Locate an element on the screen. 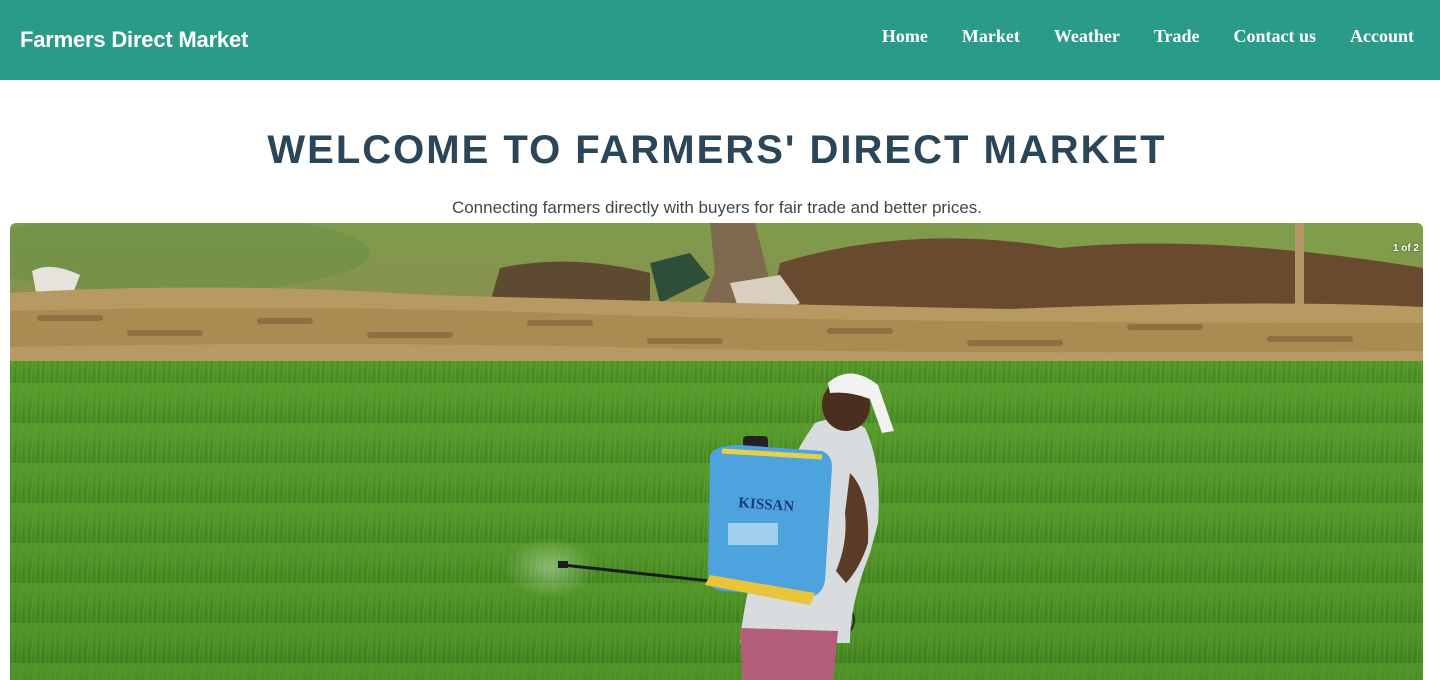 The height and width of the screenshot is (680, 1440). nav-contact-link: Contact us is located at coordinates (1274, 36).